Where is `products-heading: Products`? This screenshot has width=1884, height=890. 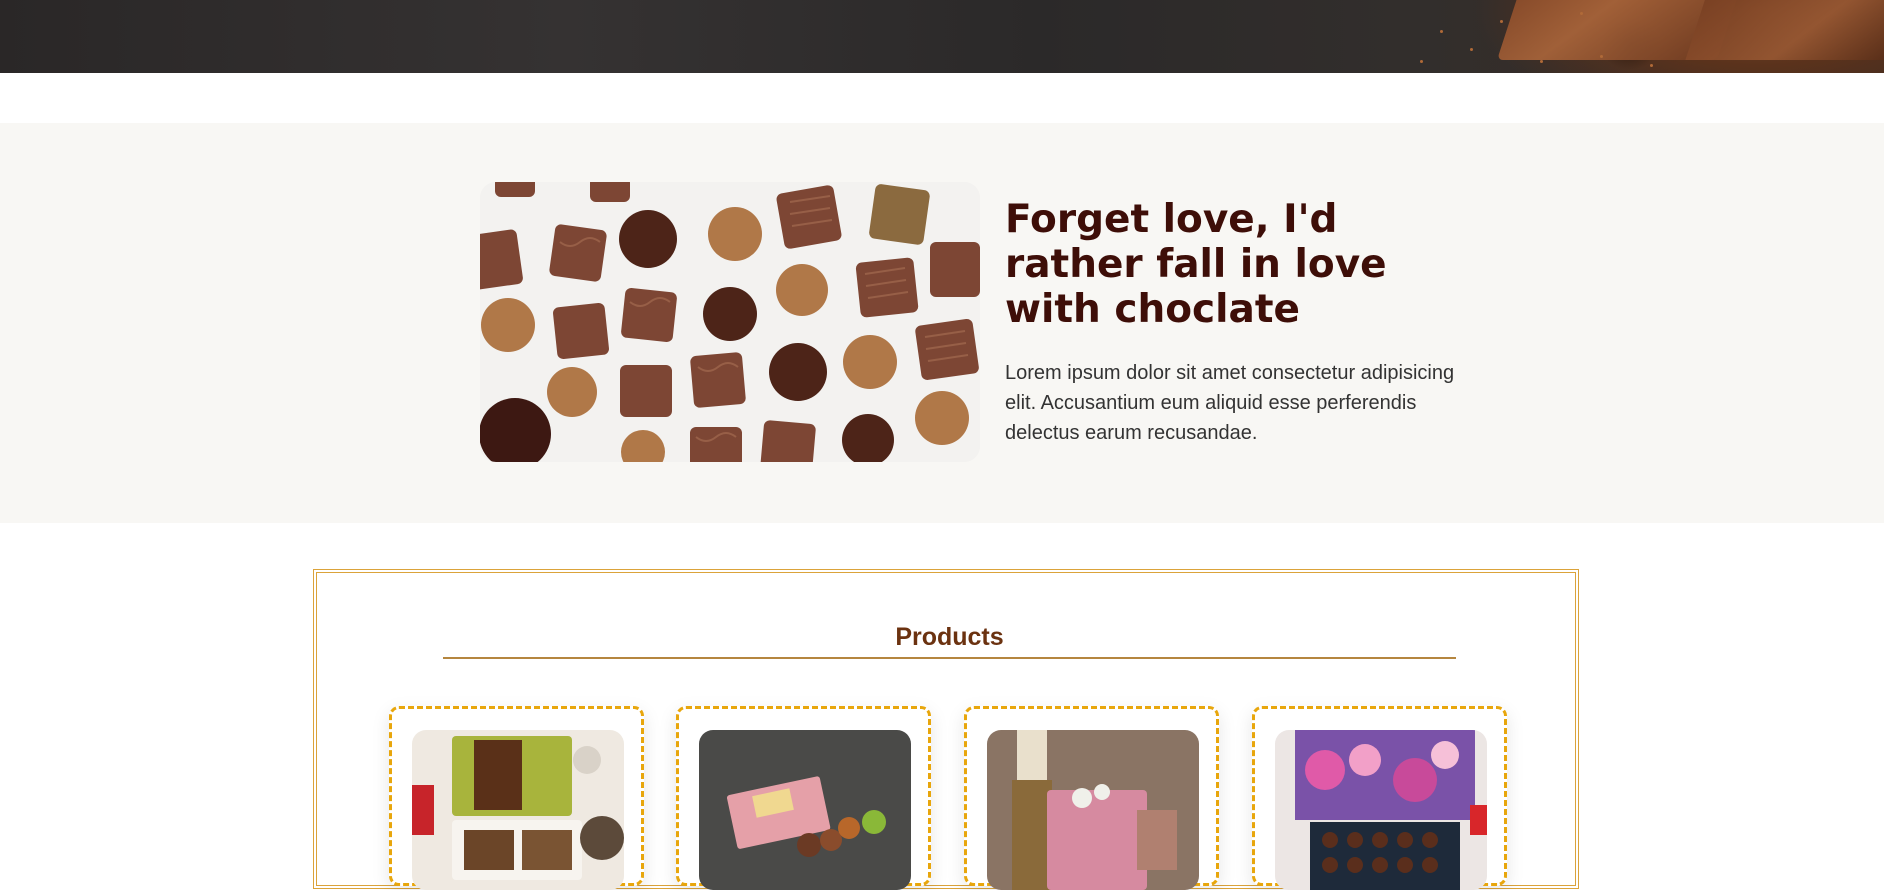
products-heading: Products is located at coordinates (949, 637).